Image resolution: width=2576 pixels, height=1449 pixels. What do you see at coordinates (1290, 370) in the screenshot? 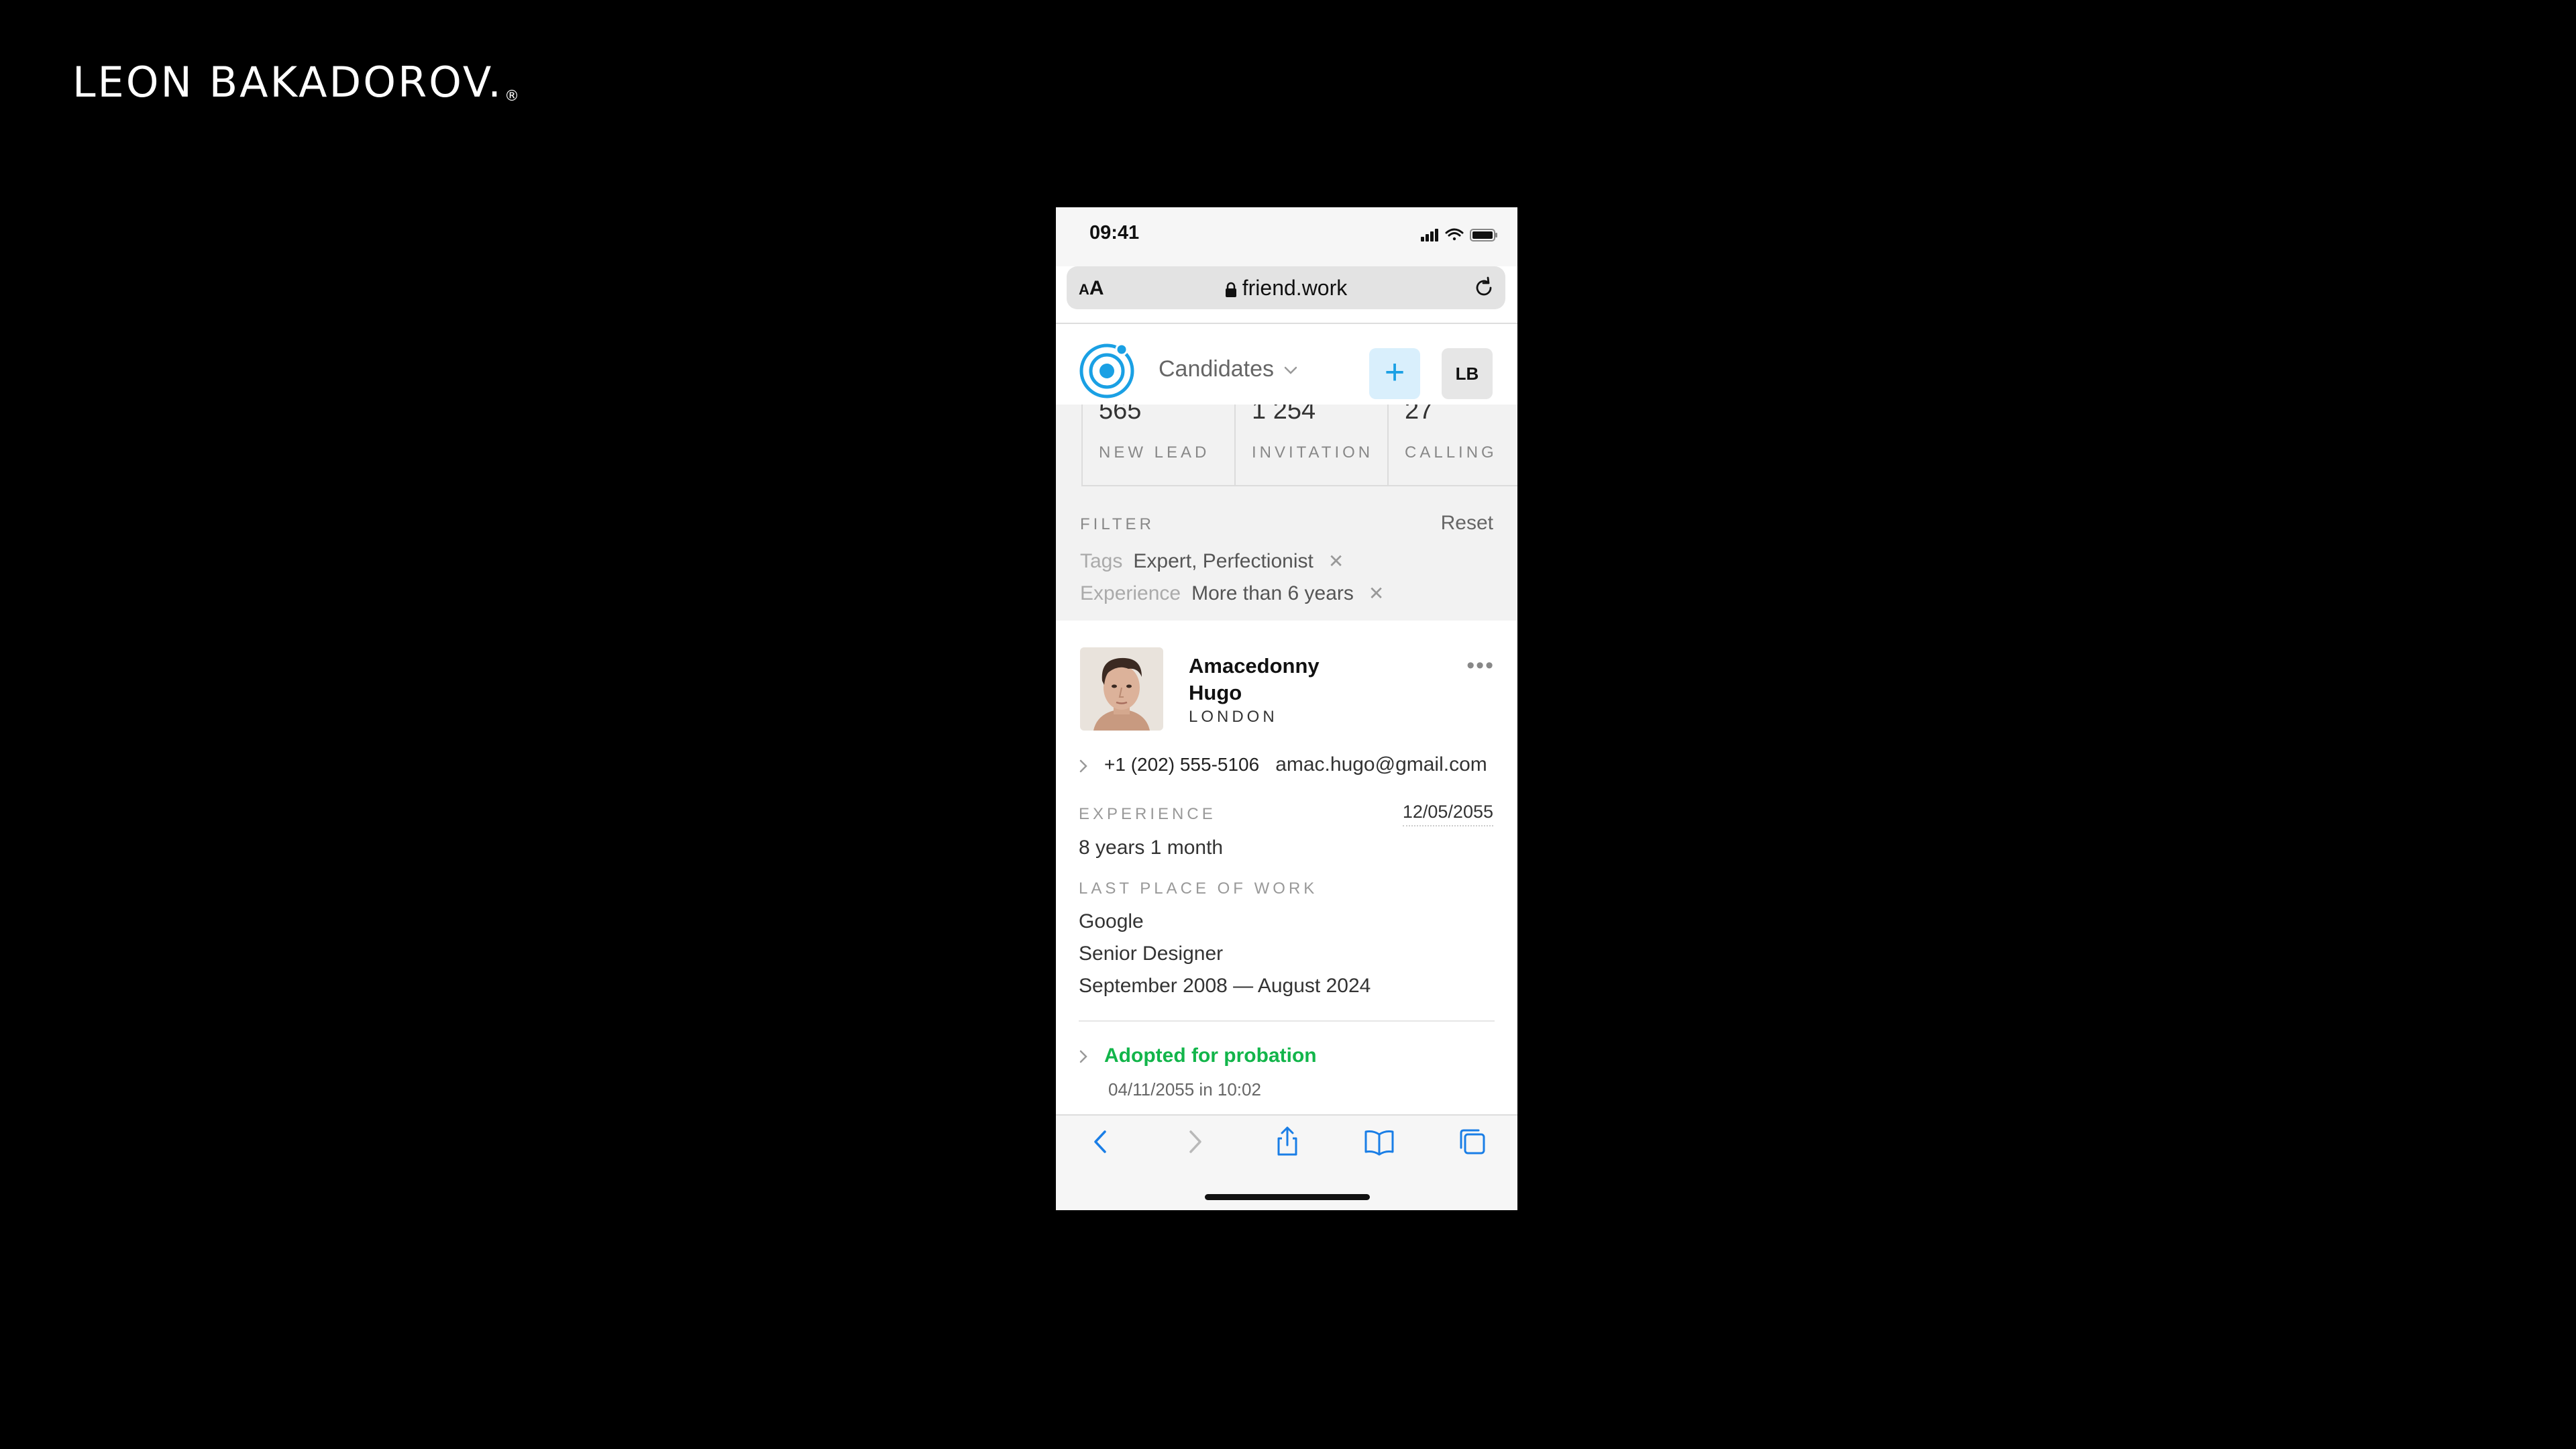
I see `chevron-down-icon` at bounding box center [1290, 370].